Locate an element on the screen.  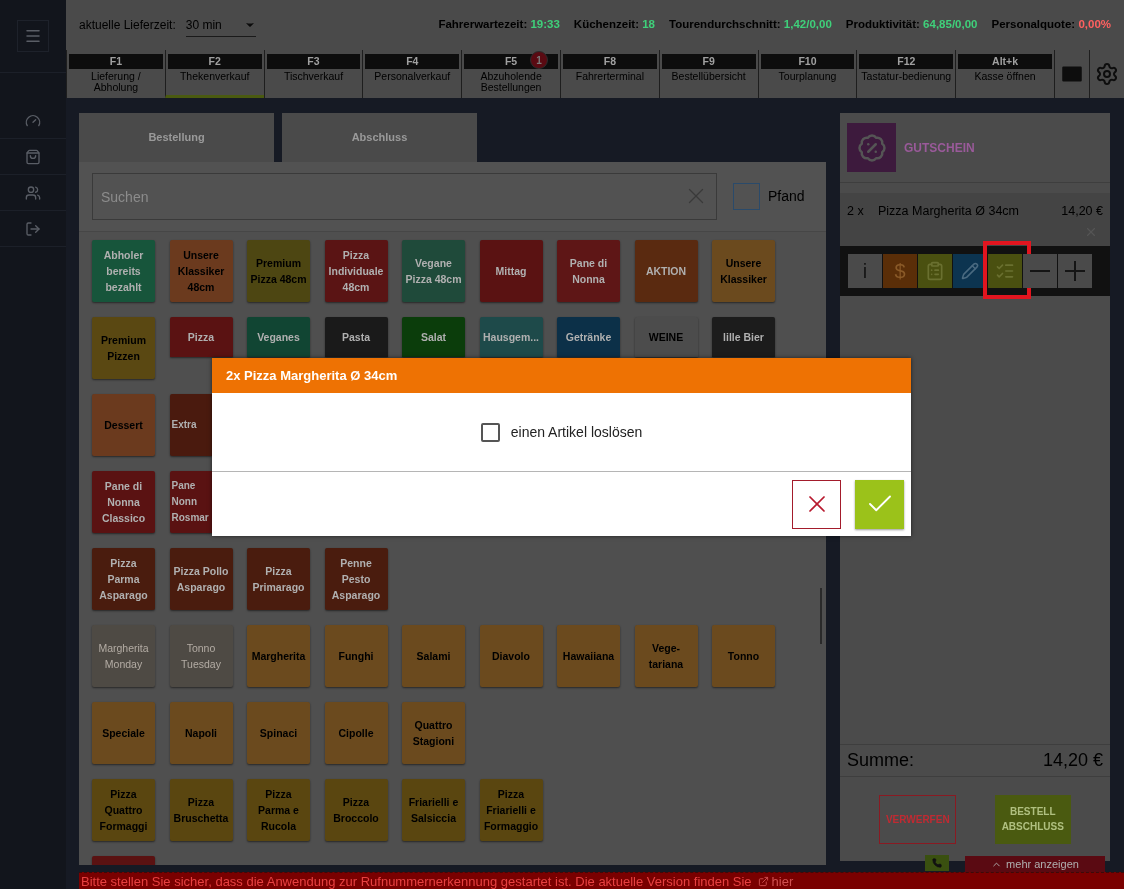
stat-label: Personalquote: 0,00% is located at coordinates (1051, 25).